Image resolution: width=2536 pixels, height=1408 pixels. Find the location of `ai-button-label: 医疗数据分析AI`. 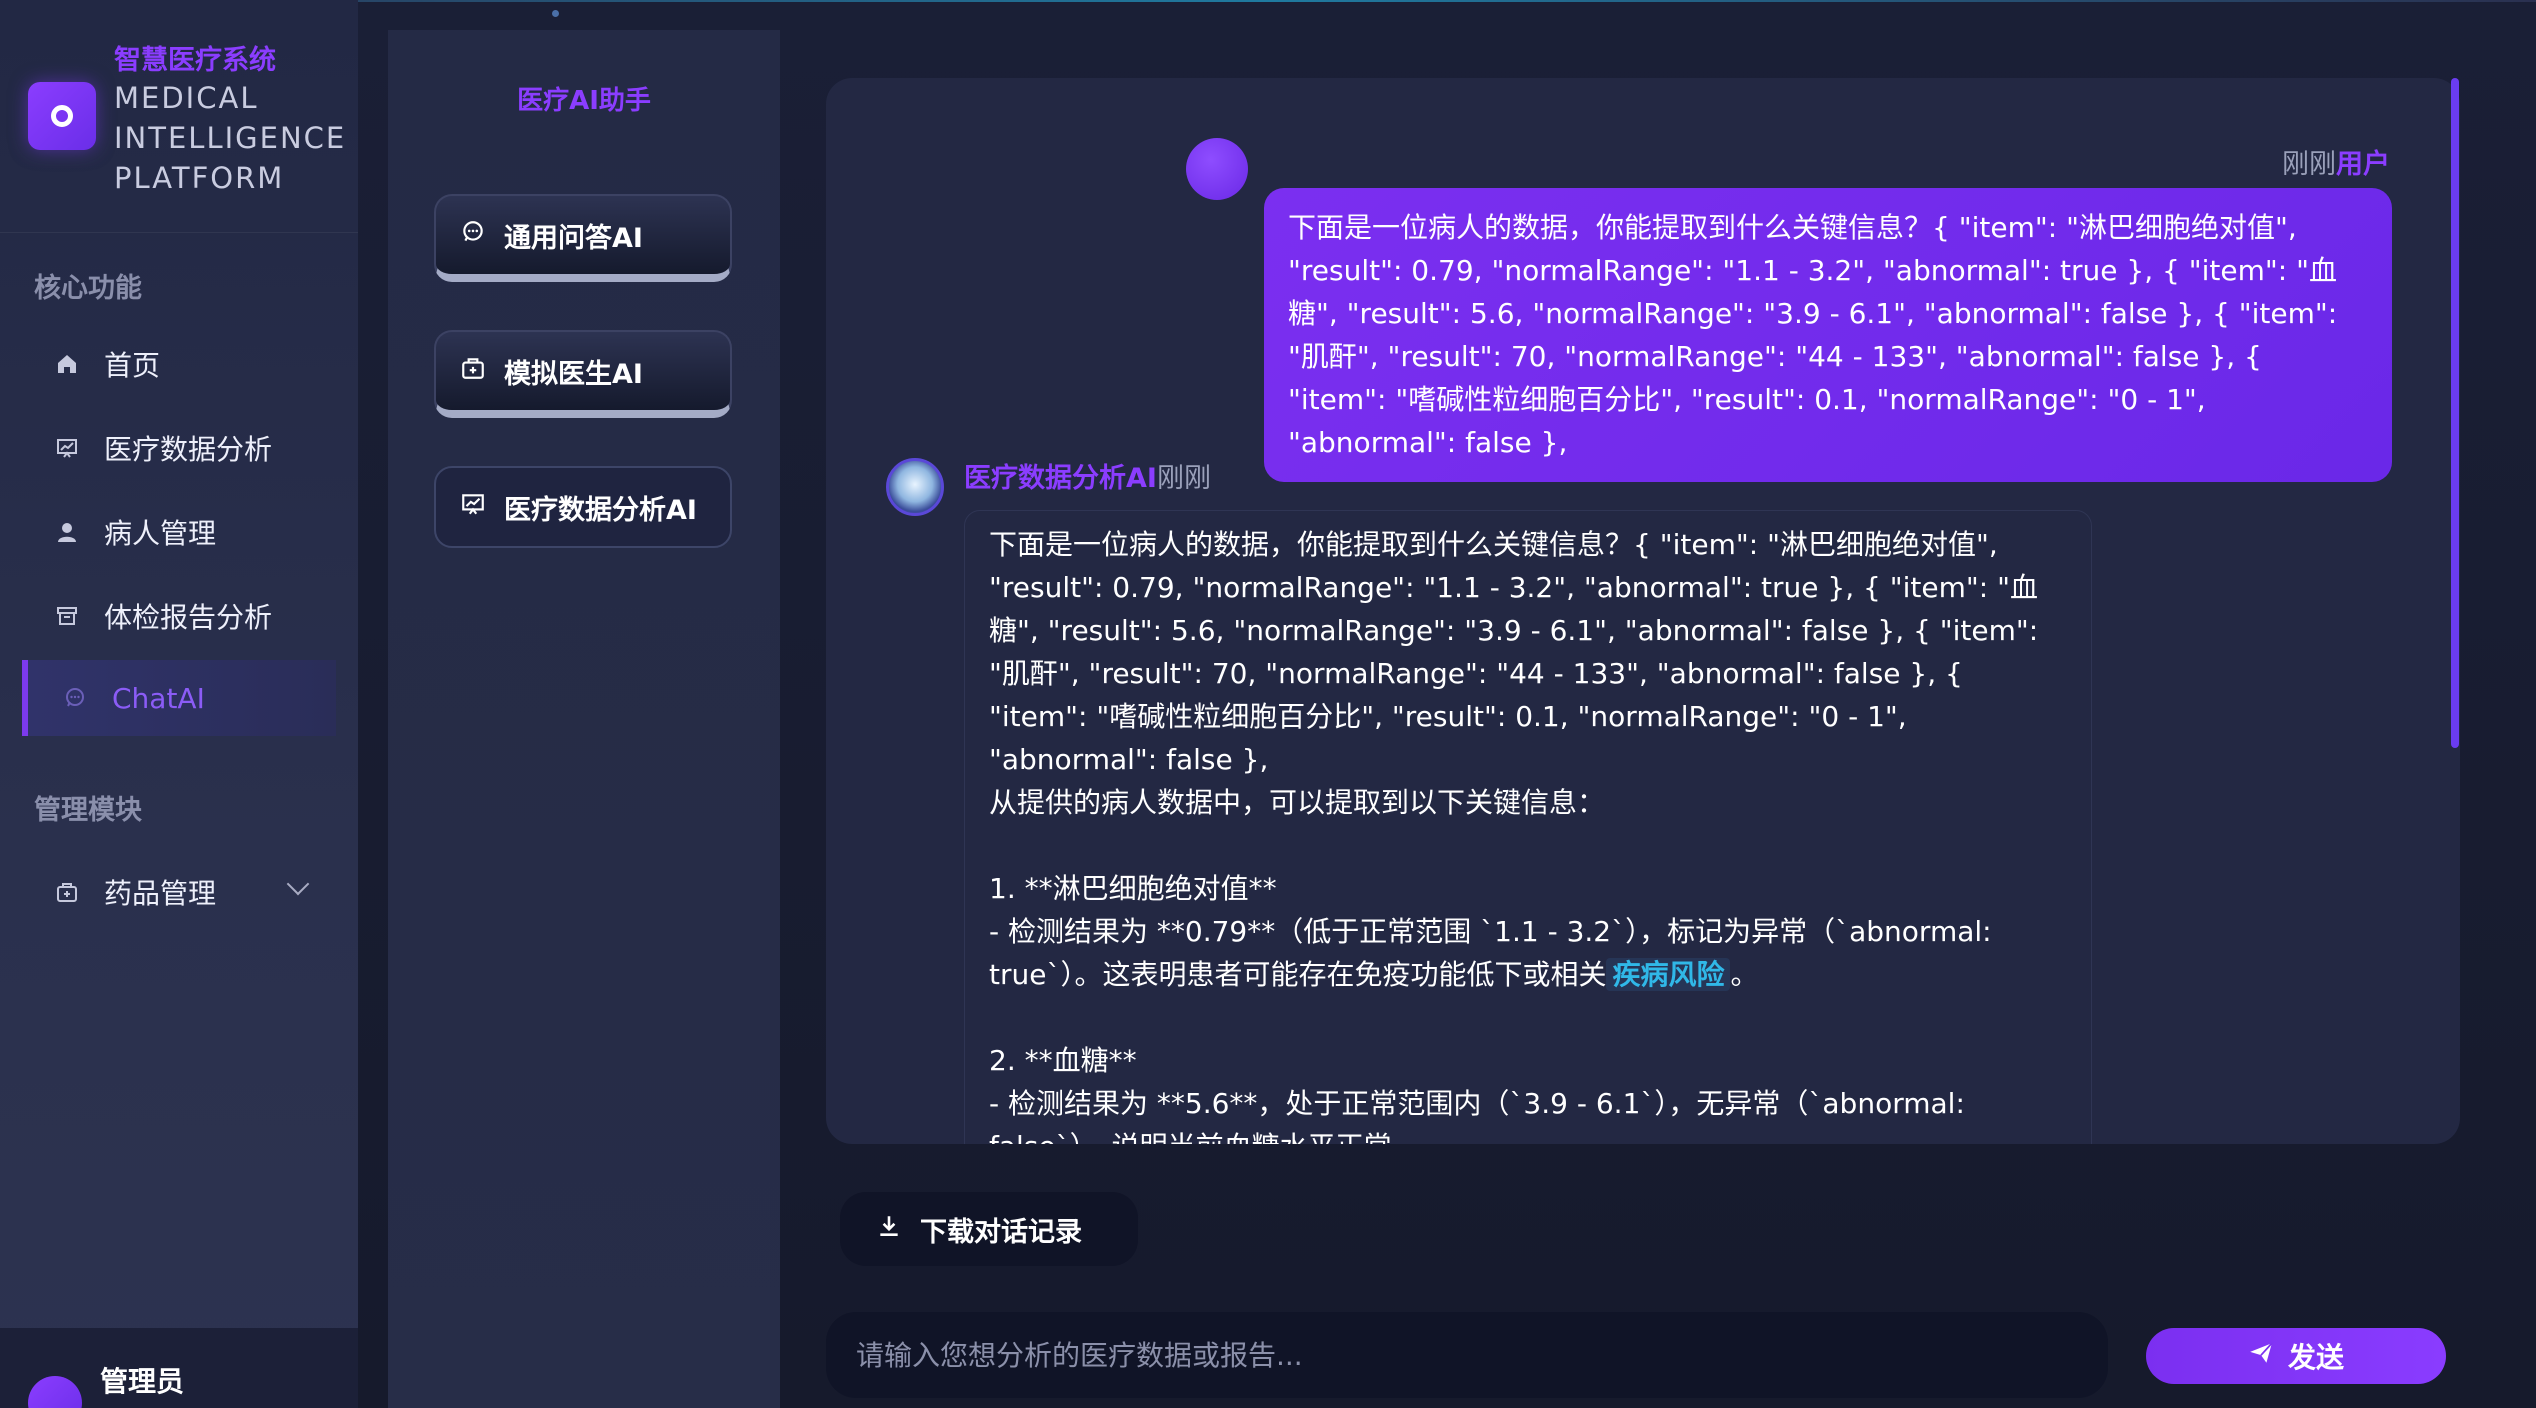

ai-button-label: 医疗数据分析AI is located at coordinates (600, 510).